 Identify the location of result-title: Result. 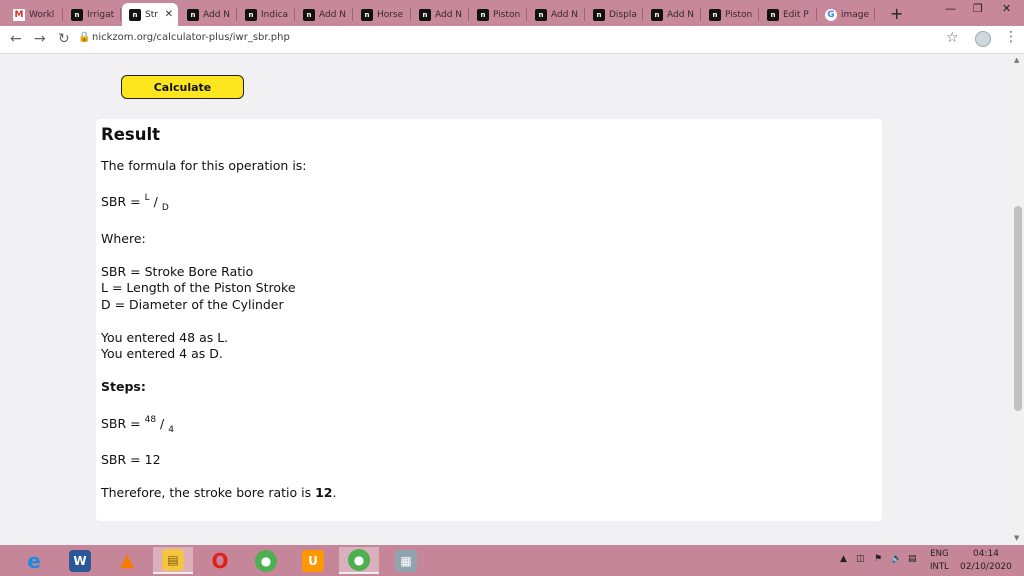
(131, 134).